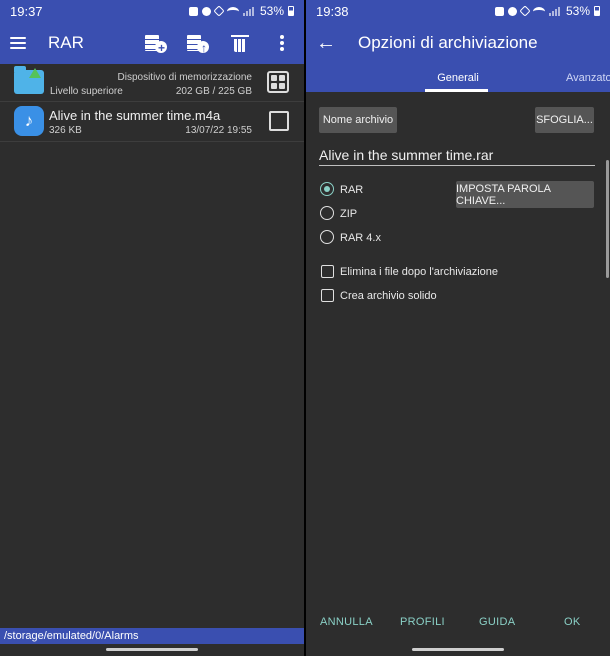 Image resolution: width=610 pixels, height=656 pixels. Describe the element at coordinates (360, 238) in the screenshot. I see `radio-rar4-label: RAR 4.x` at that location.